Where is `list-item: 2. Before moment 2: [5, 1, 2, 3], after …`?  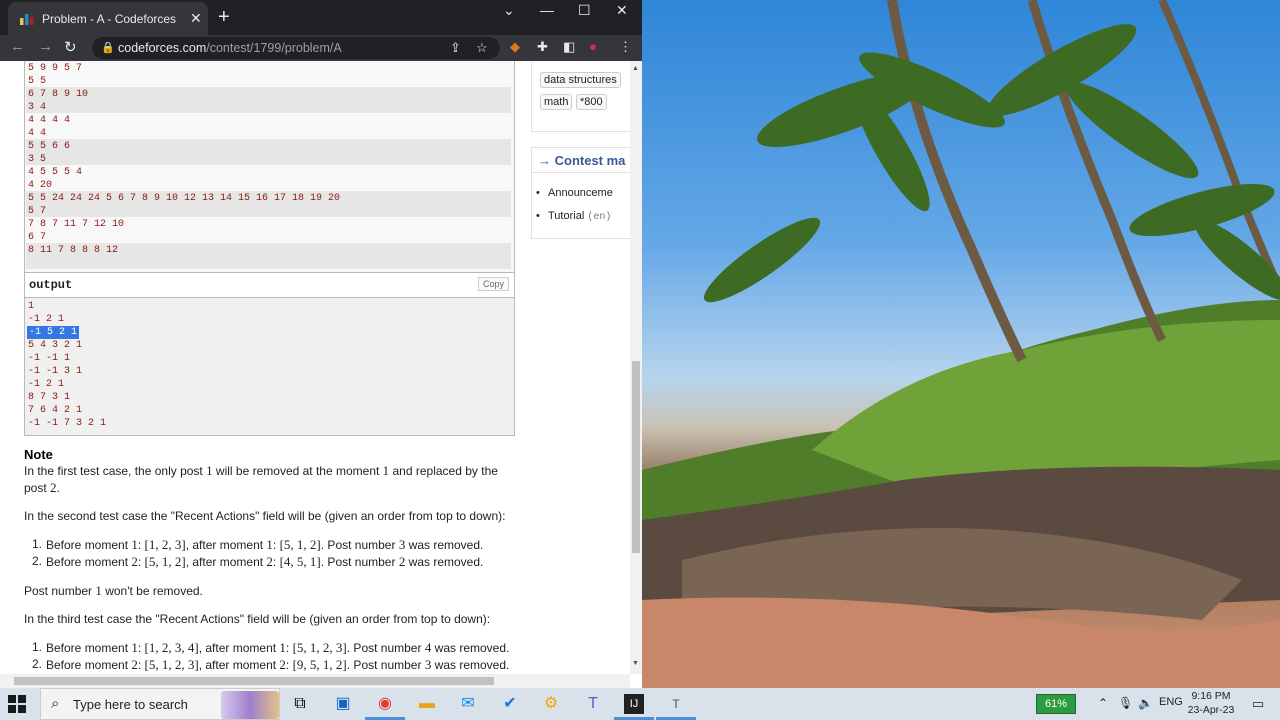 list-item: 2. Before moment 2: [5, 1, 2, 3], after … is located at coordinates (271, 664).